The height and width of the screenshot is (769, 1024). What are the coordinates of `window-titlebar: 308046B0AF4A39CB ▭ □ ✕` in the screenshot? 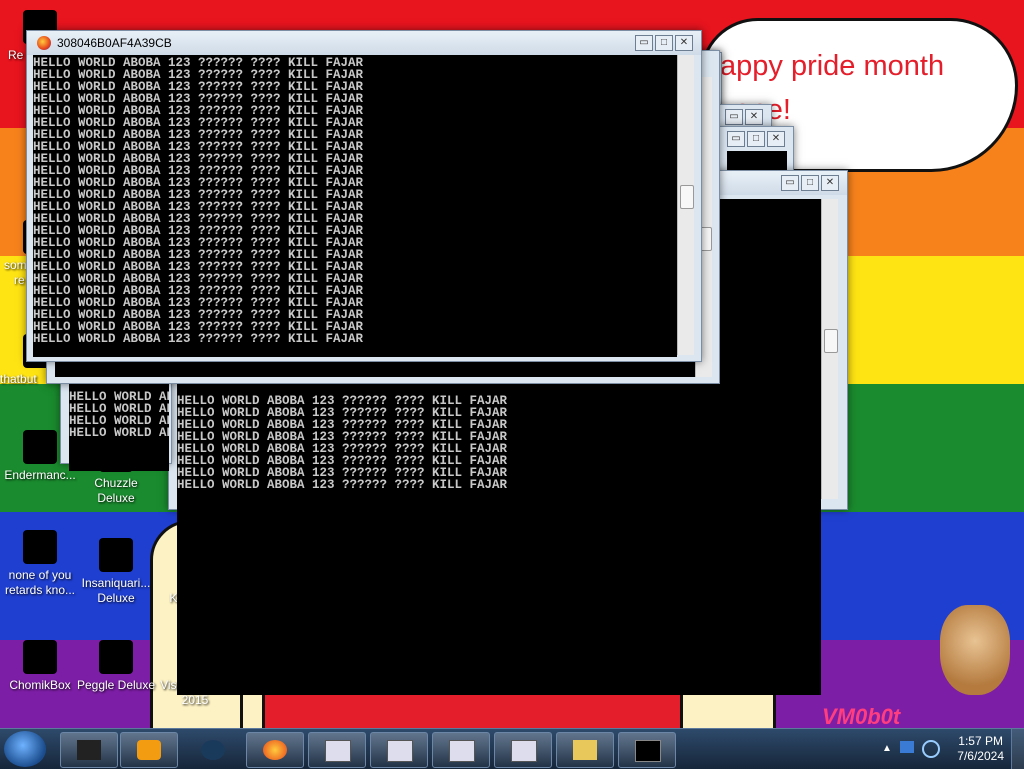 It's located at (364, 43).